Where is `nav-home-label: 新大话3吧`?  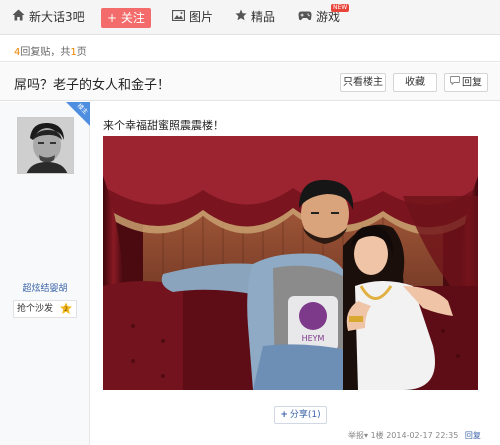
nav-home-label: 新大话3吧 is located at coordinates (57, 17).